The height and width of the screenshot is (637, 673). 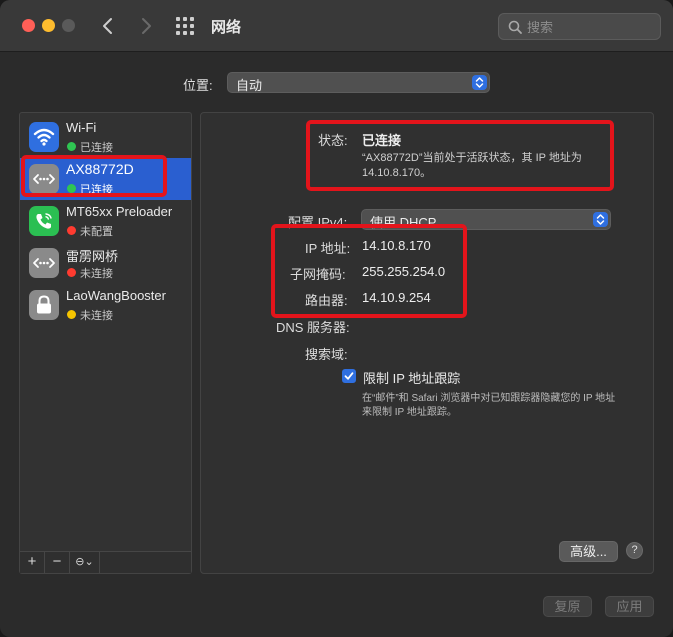 What do you see at coordinates (318, 274) in the screenshot?
I see `subnet-mask-label: 子网掩码:` at bounding box center [318, 274].